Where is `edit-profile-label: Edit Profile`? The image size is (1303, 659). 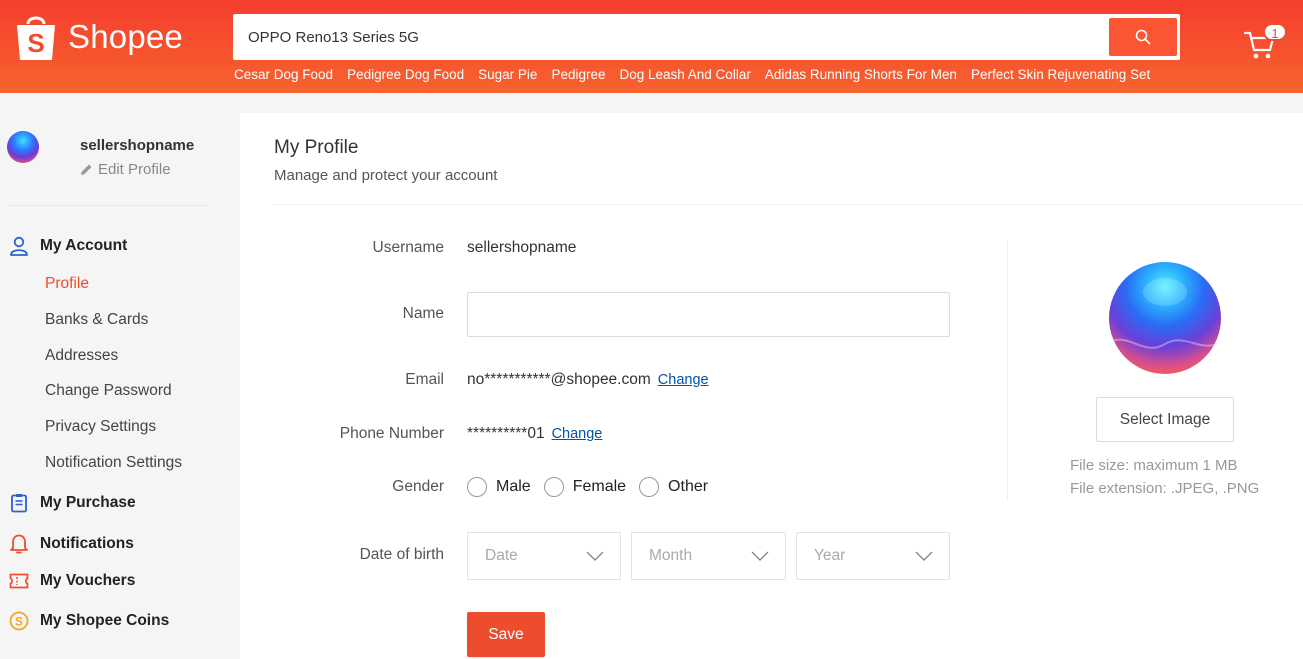 edit-profile-label: Edit Profile is located at coordinates (134, 169).